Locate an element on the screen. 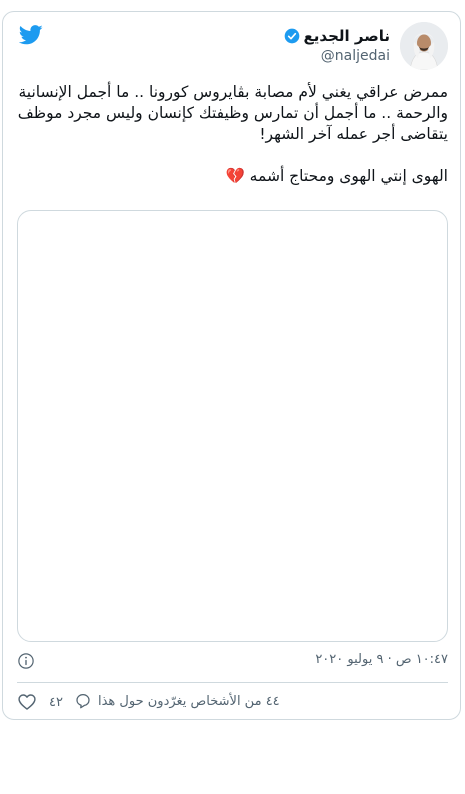  display-name-text: ناصر الجديع is located at coordinates (347, 36).